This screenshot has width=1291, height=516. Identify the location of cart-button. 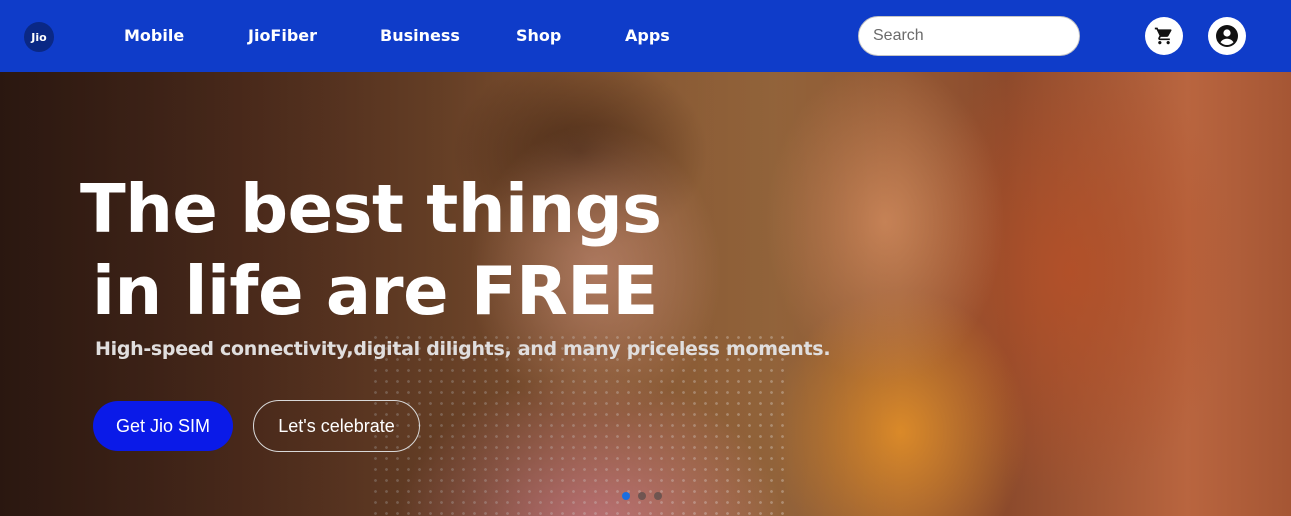
(1164, 36).